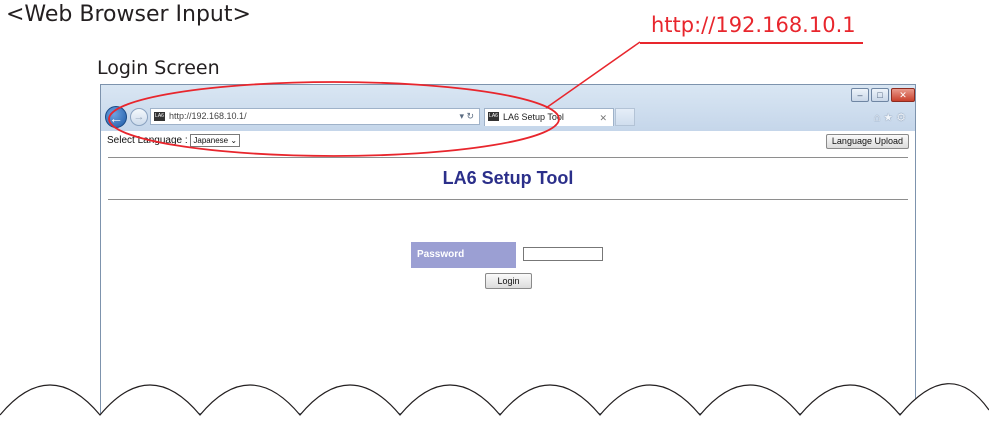 Image resolution: width=989 pixels, height=430 pixels. I want to click on back-icon: ←, so click(116, 117).